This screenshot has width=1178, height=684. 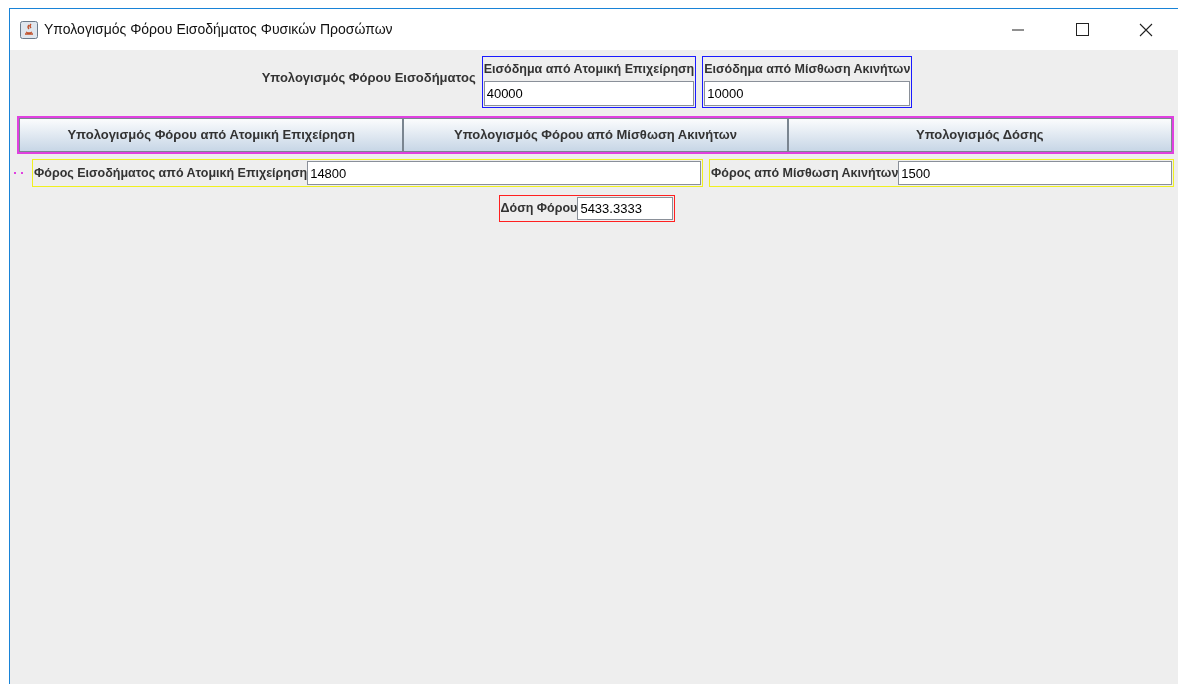 I want to click on input-label: Εισόδημα από Μίσθωση Ακινήτων, so click(x=807, y=69).